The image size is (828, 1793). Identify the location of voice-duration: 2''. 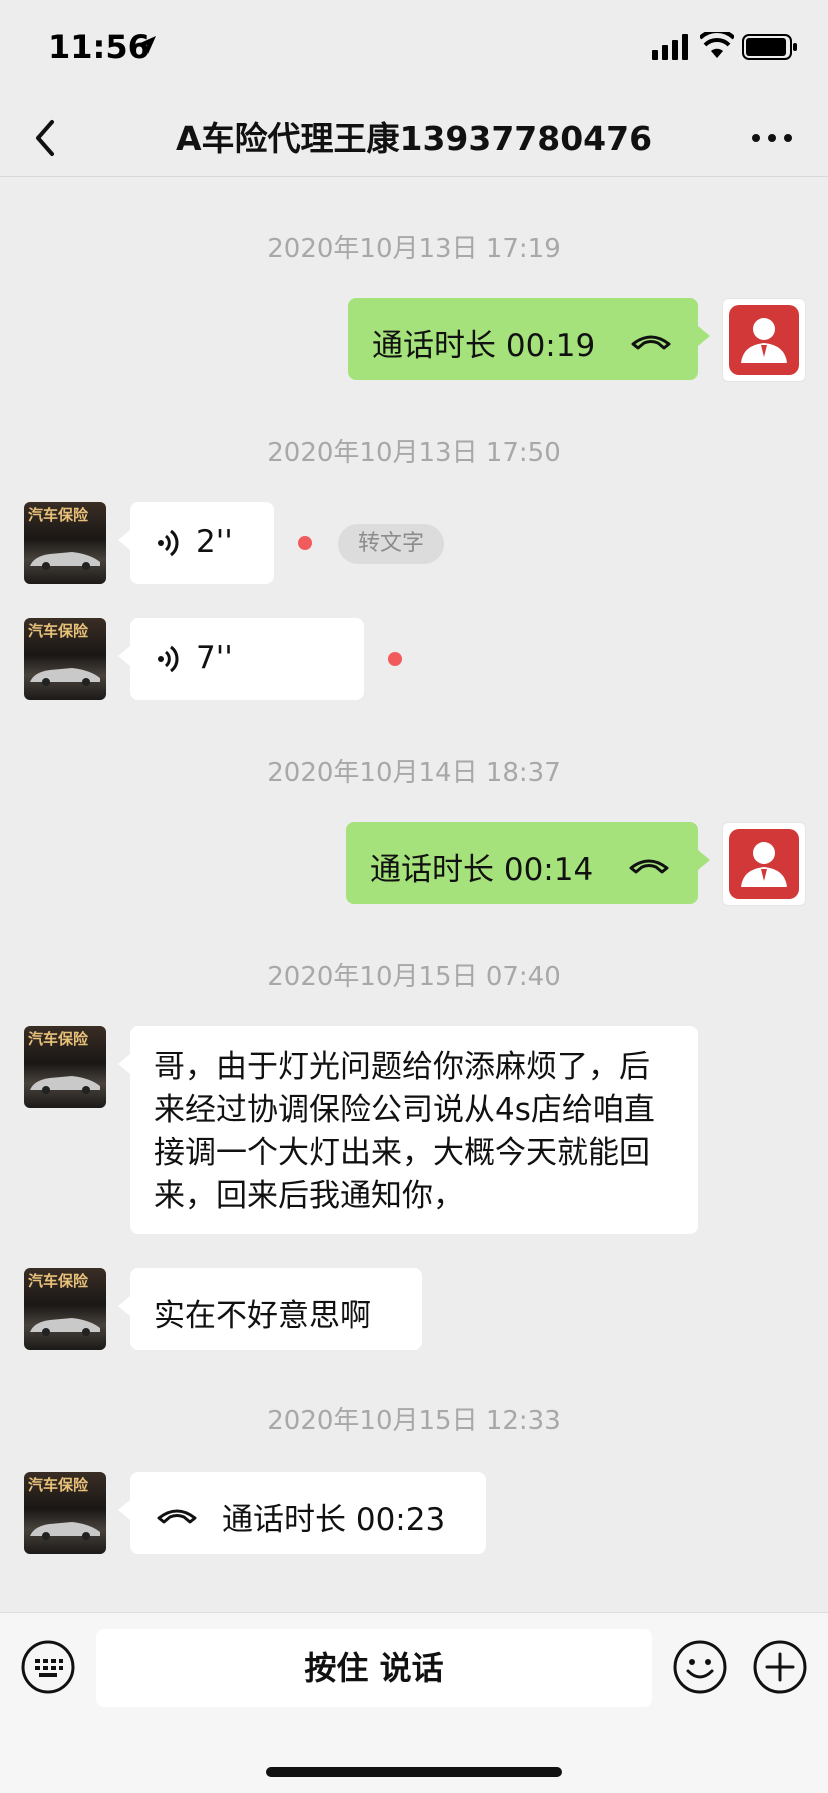
(214, 542).